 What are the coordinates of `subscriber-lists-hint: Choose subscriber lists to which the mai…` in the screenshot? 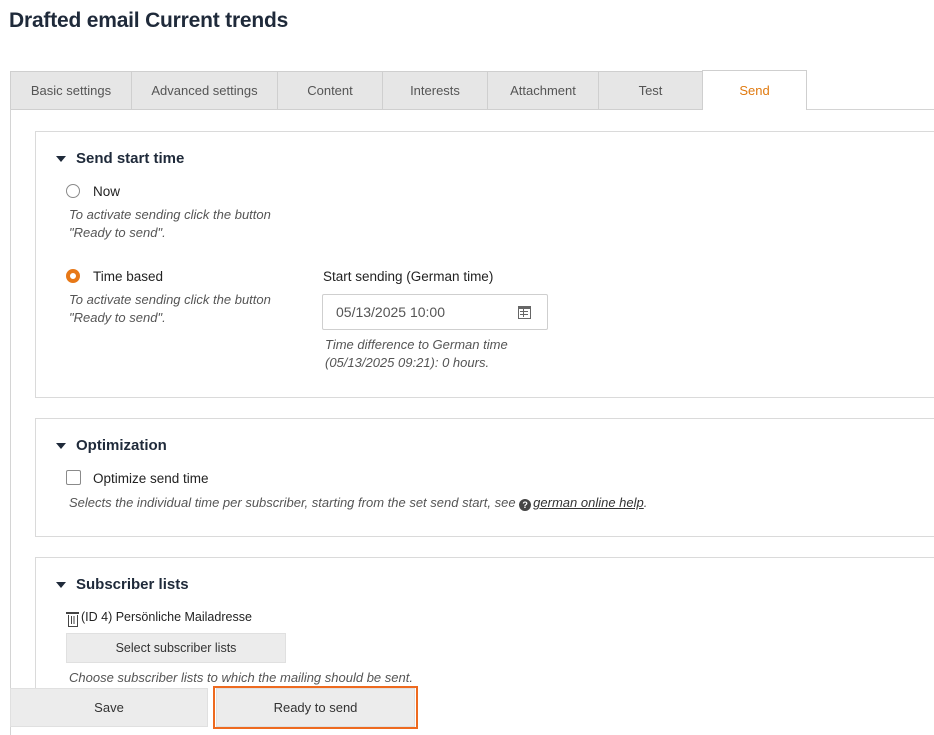 It's located at (241, 677).